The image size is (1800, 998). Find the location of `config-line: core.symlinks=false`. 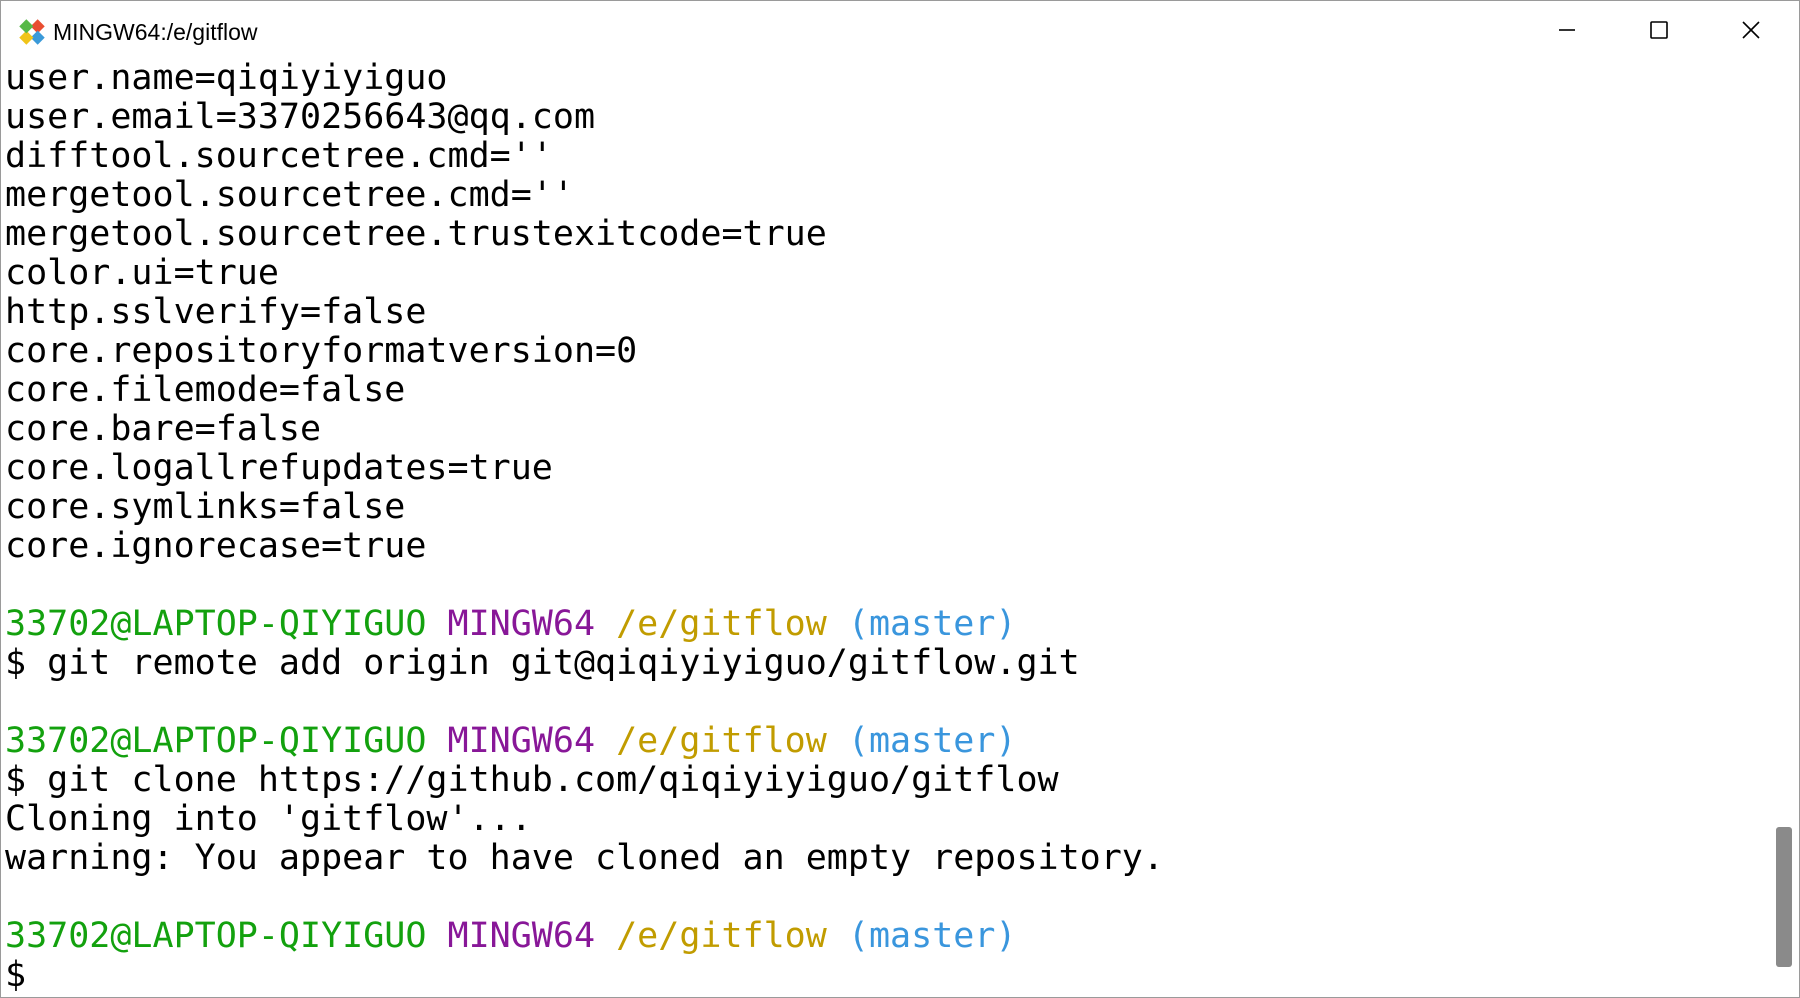

config-line: core.symlinks=false is located at coordinates (205, 507).